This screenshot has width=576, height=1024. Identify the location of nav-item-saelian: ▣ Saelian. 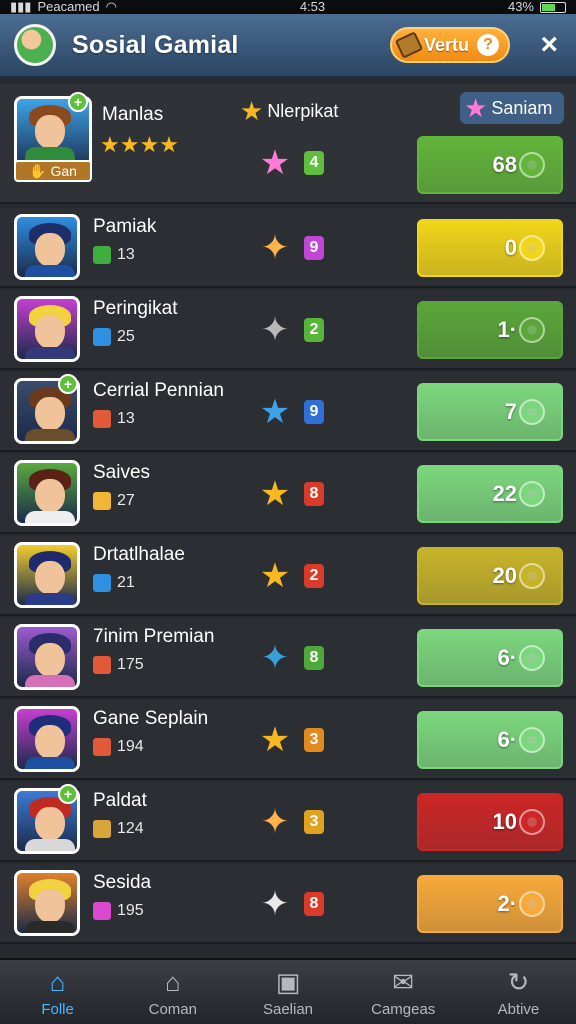
(287, 992).